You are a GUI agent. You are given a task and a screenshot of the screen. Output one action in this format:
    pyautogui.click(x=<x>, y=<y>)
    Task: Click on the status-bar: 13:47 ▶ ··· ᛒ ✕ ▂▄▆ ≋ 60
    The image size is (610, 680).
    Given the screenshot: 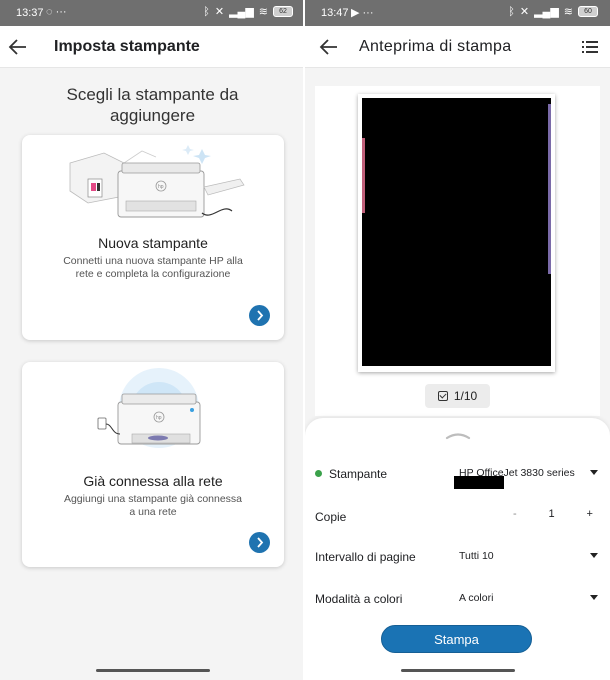 What is the action you would take?
    pyautogui.click(x=457, y=13)
    